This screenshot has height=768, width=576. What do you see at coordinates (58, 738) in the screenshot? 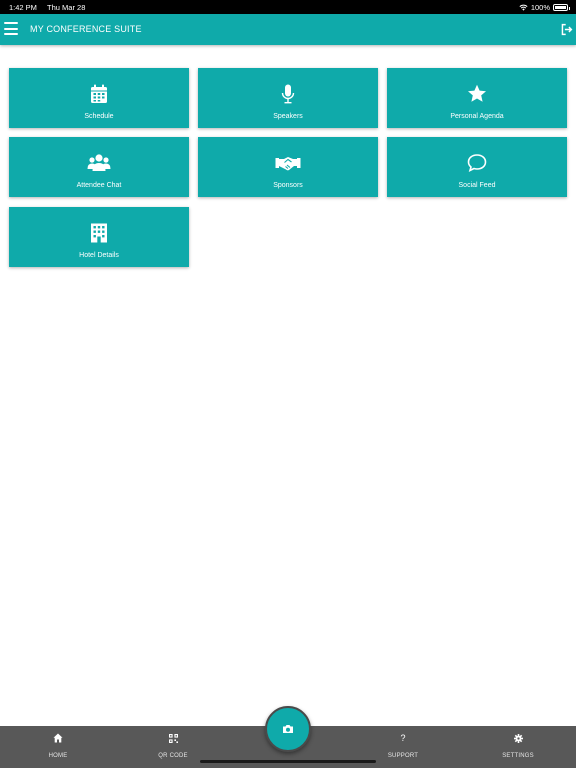
I see `home-icon` at bounding box center [58, 738].